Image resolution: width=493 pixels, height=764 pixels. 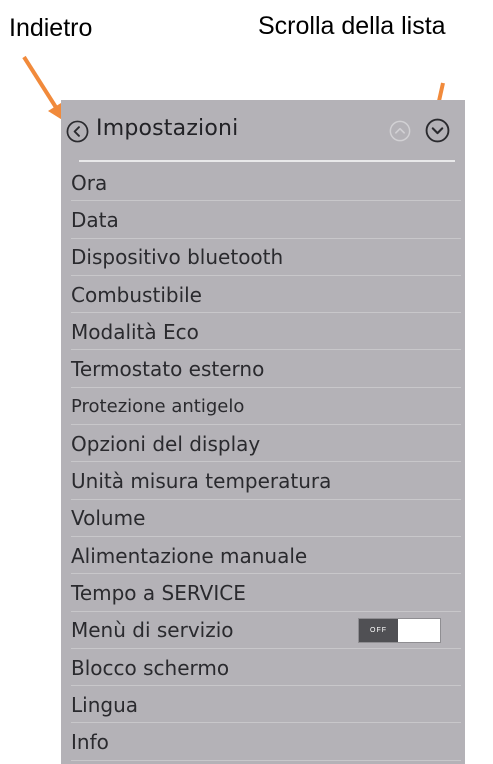 I want to click on toggle-knob, so click(x=419, y=630).